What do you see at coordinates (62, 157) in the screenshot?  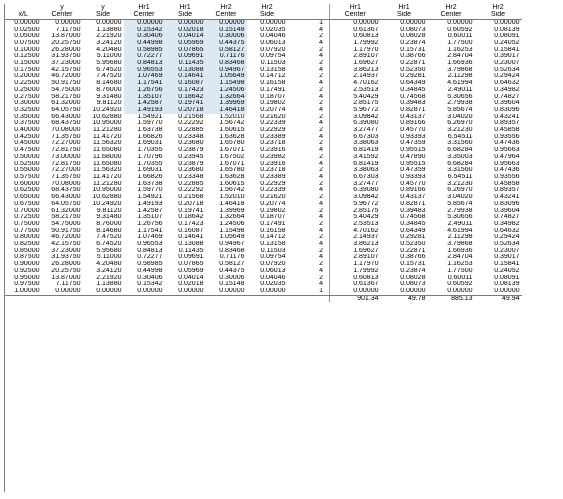 I see `table-cell: 73.00000` at bounding box center [62, 157].